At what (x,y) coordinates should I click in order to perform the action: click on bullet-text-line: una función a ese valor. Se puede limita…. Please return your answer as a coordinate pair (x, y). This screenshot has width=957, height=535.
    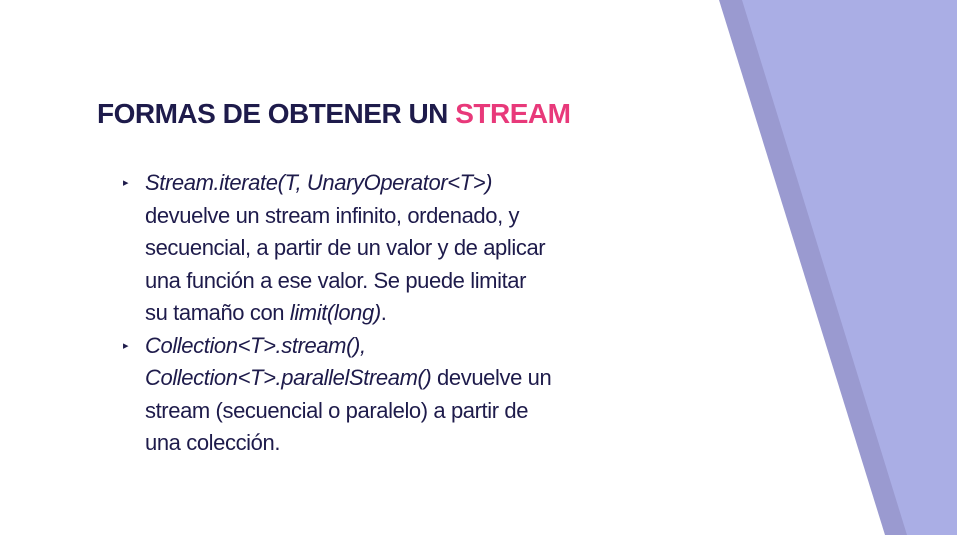
    Looking at the image, I should click on (392, 281).